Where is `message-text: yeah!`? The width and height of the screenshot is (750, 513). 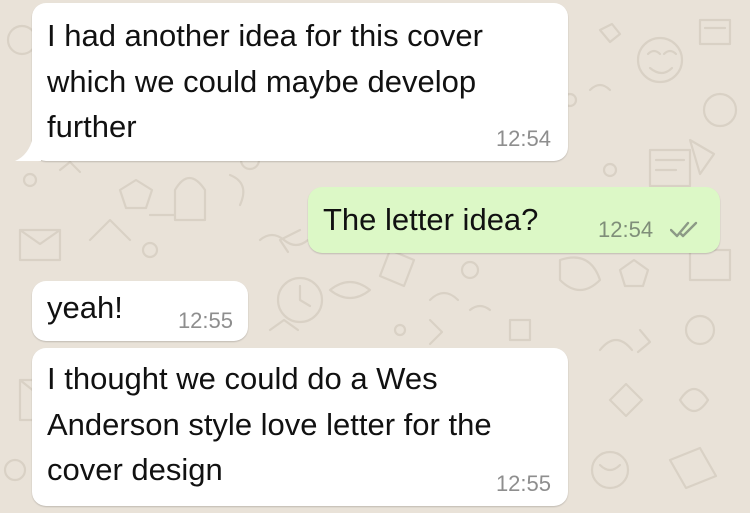 message-text: yeah! is located at coordinates (85, 307).